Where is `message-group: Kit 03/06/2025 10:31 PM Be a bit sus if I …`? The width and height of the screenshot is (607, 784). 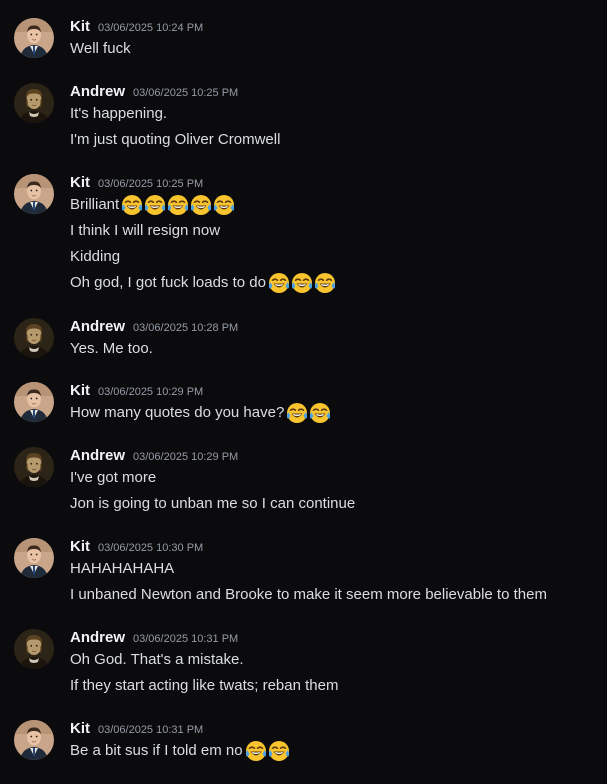
message-group: Kit 03/06/2025 10:31 PM Be a bit sus if I … is located at coordinates (303, 742).